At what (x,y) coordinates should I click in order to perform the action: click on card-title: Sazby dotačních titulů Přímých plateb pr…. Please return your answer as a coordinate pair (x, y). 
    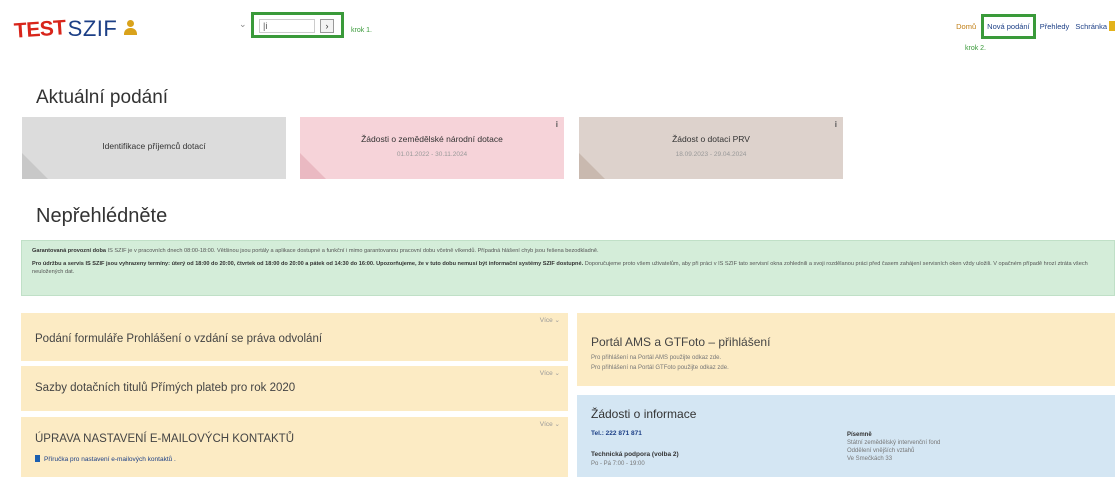
    Looking at the image, I should click on (165, 388).